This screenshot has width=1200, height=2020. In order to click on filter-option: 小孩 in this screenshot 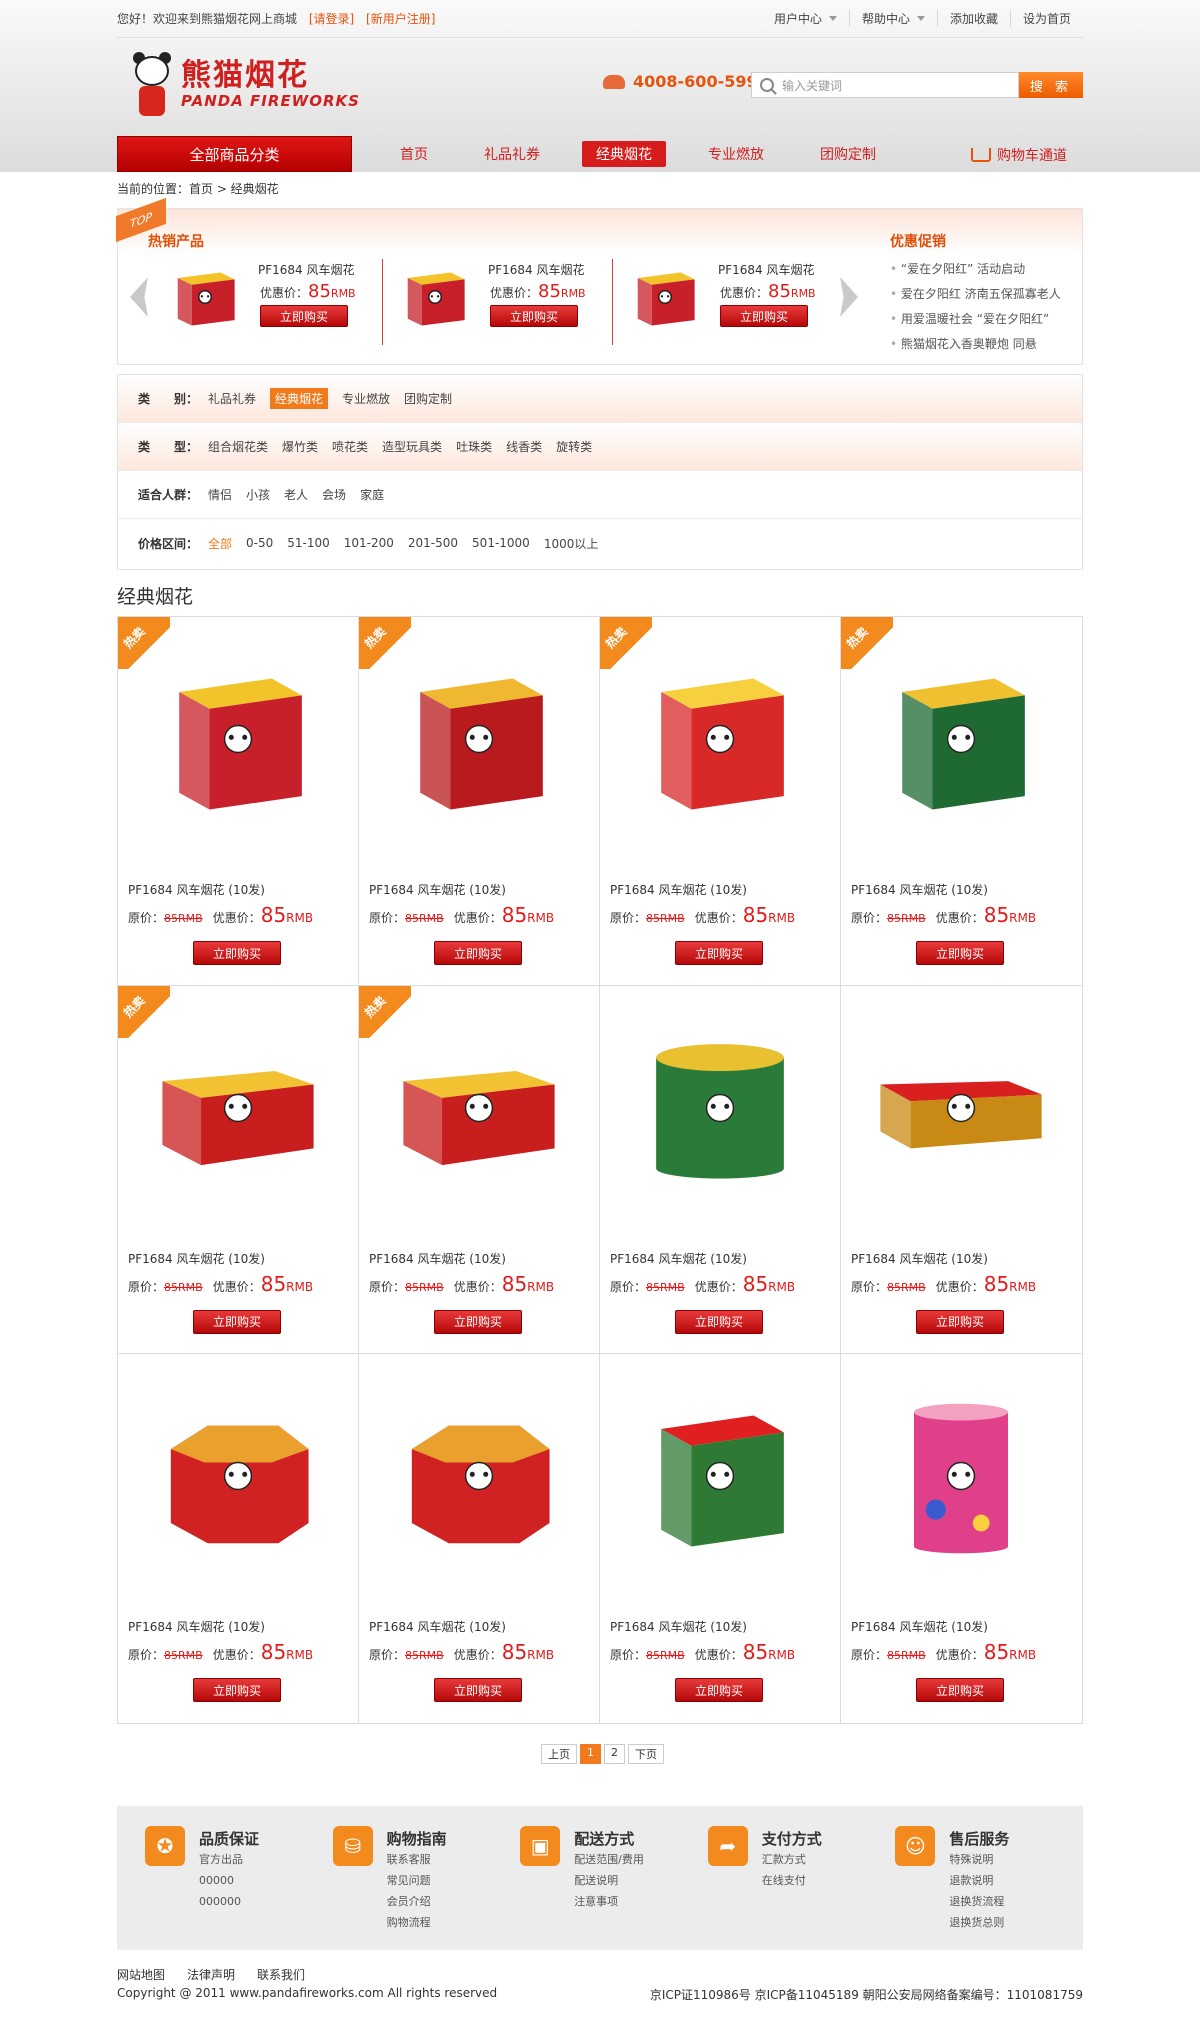, I will do `click(258, 494)`.